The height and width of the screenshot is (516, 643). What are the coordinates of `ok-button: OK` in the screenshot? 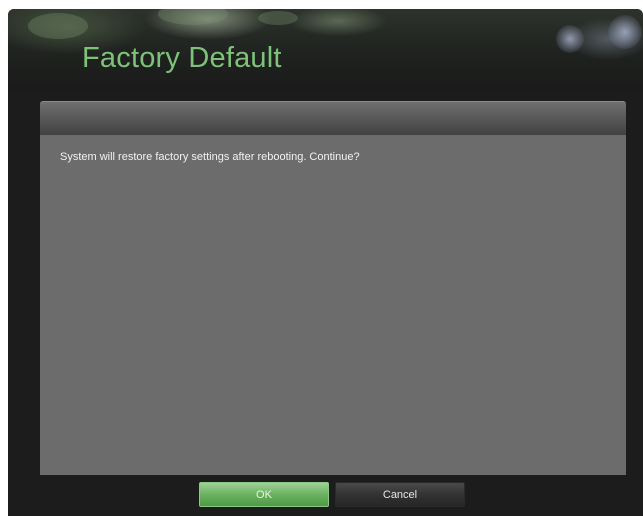 It's located at (264, 494).